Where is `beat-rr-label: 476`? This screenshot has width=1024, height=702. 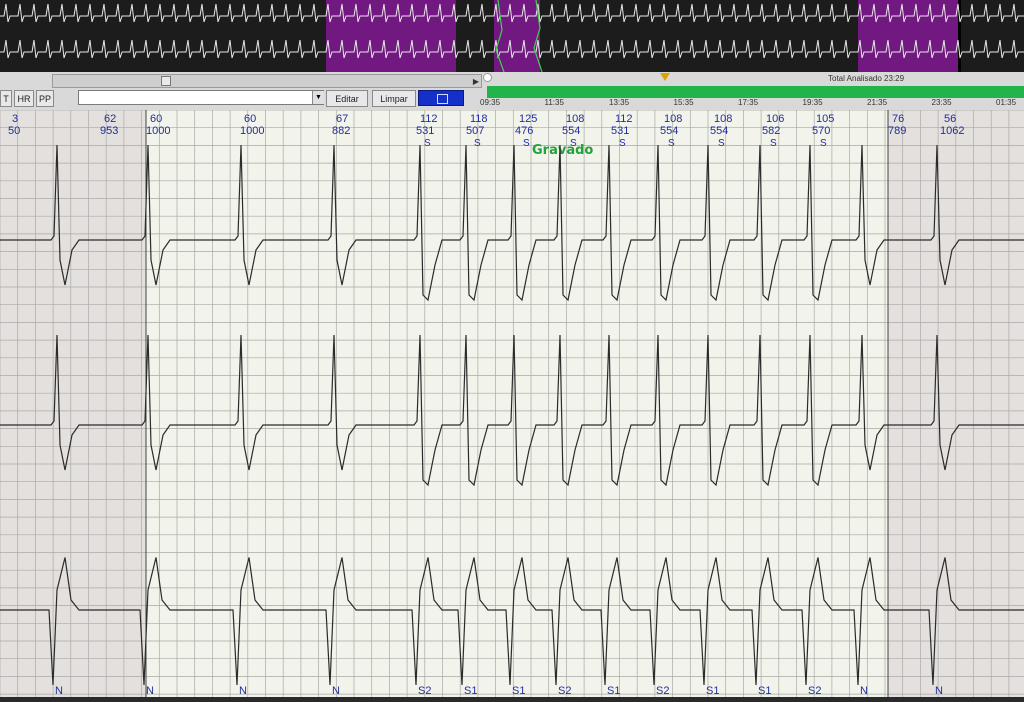 beat-rr-label: 476 is located at coordinates (524, 131).